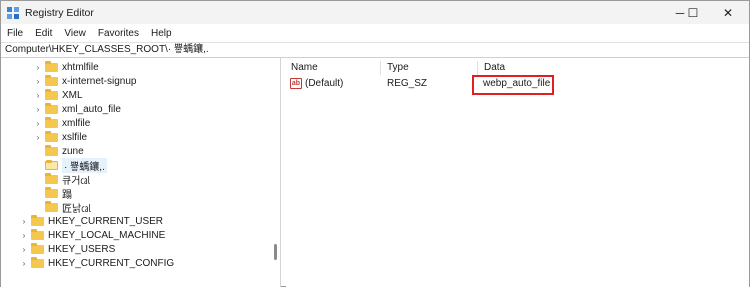  Describe the element at coordinates (375, 50) in the screenshot. I see `address-bar: Computer\HKEY_CLASSES_ROOT\· 쁗蝺鑲,.` at that location.